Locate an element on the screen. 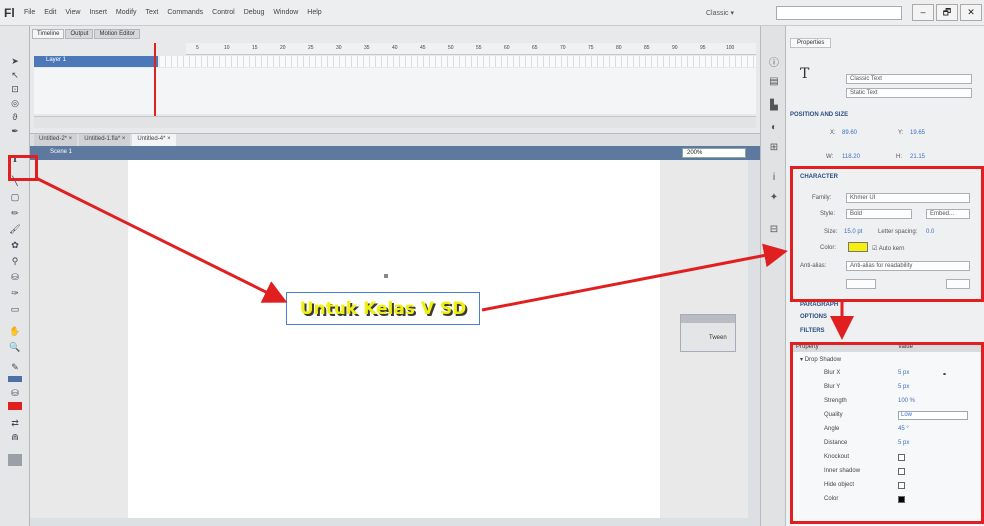  paint-bucket-icon: ⛁ is located at coordinates (15, 277).